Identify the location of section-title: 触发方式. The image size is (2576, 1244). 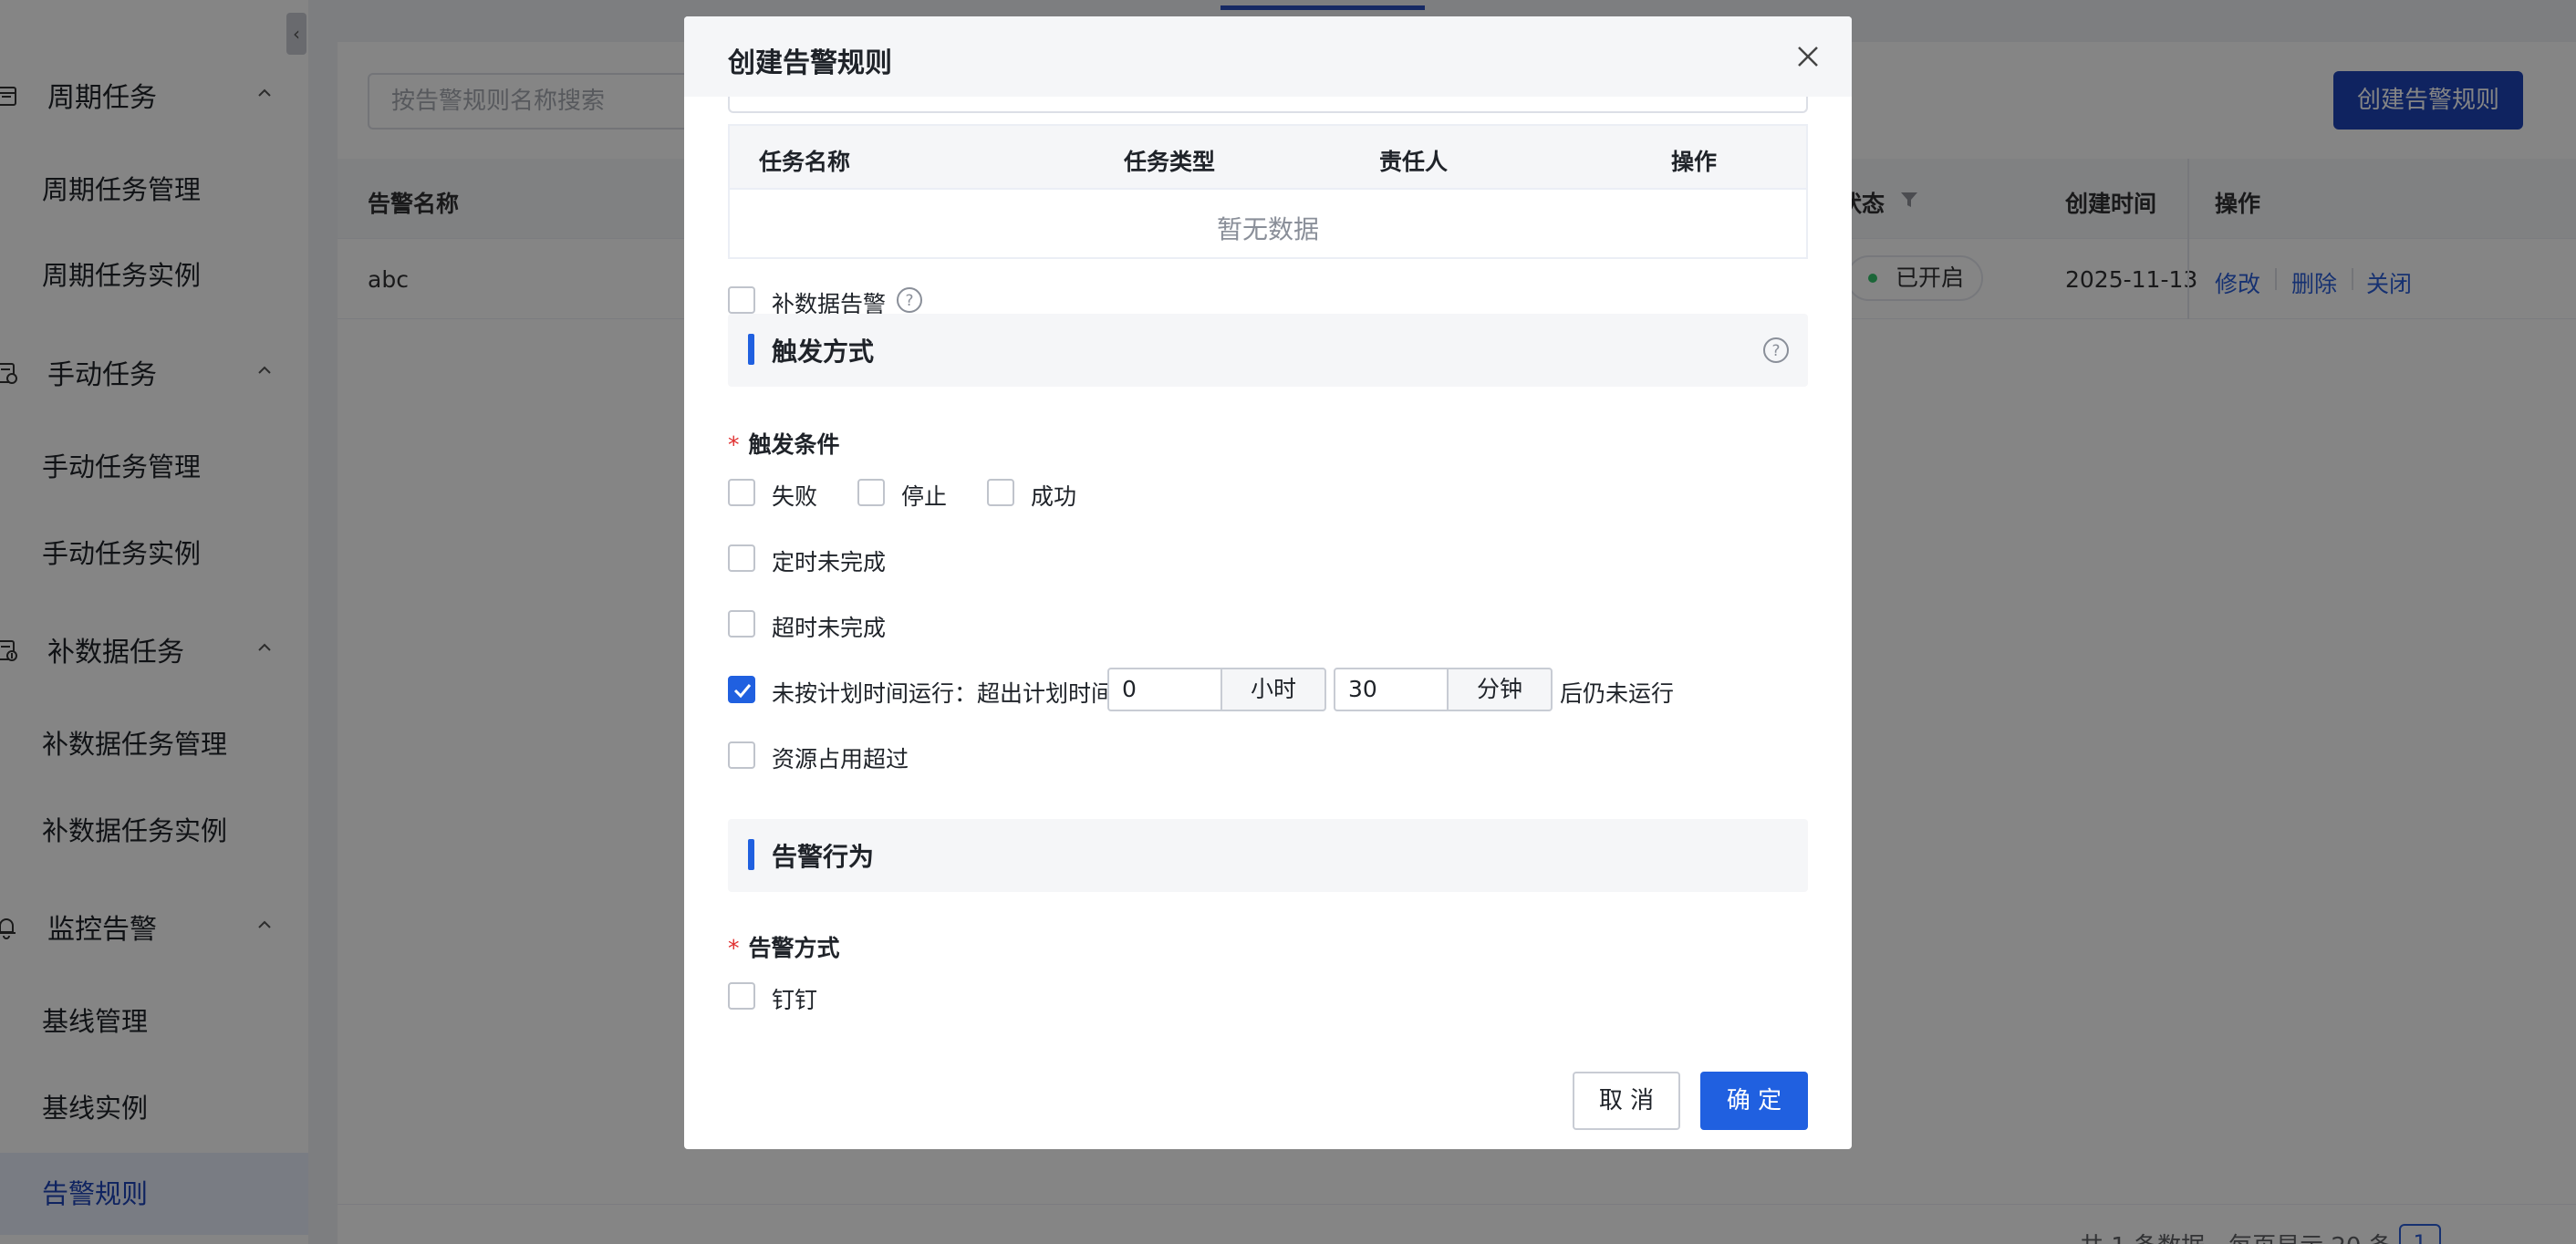
(823, 352).